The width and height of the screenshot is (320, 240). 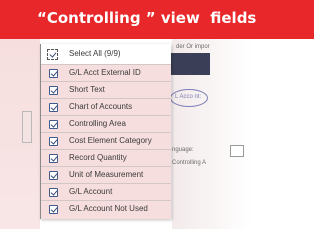 I want to click on field-item-gl-account-not-used: G/L Account Not Used, so click(x=106, y=209).